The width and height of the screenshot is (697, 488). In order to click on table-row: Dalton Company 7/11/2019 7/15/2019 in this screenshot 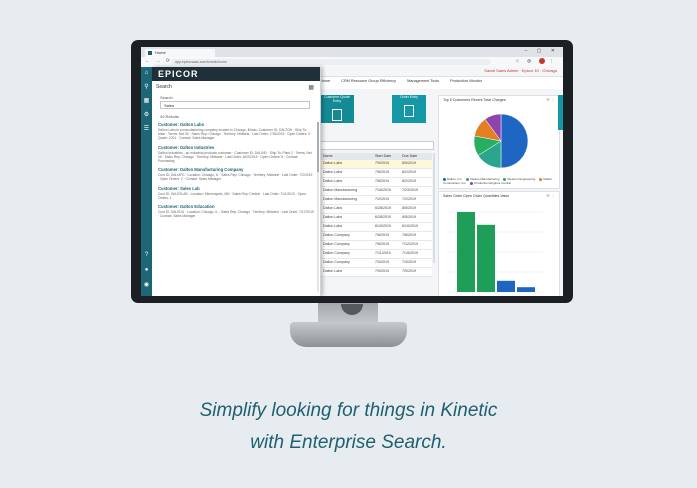, I will do `click(376, 254)`.